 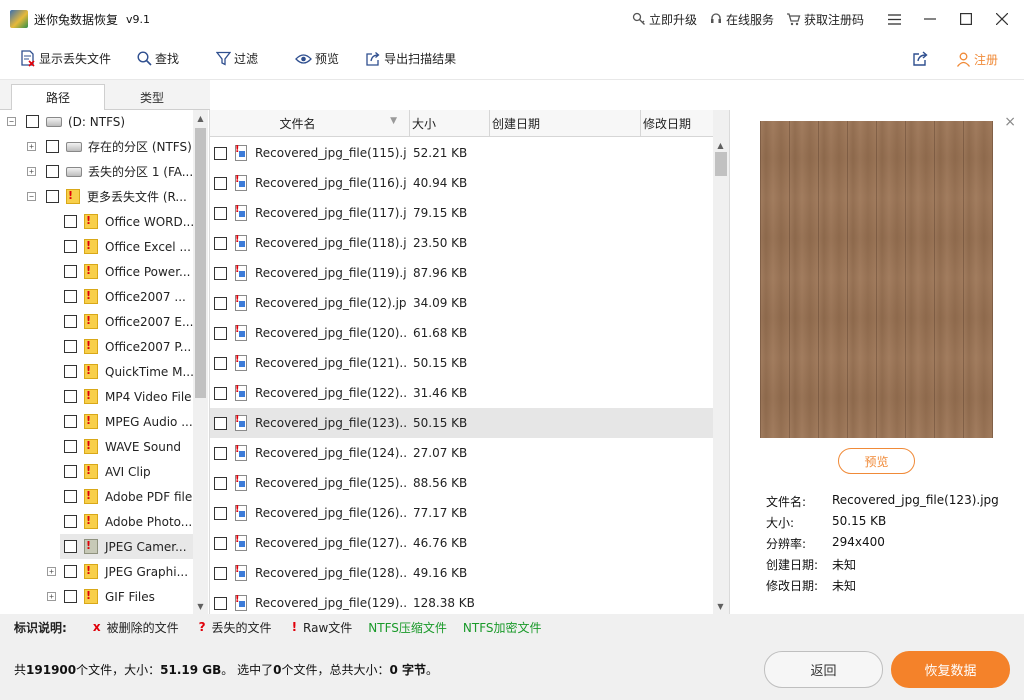 I want to click on tree-scrollbar-thumb, so click(x=200, y=263).